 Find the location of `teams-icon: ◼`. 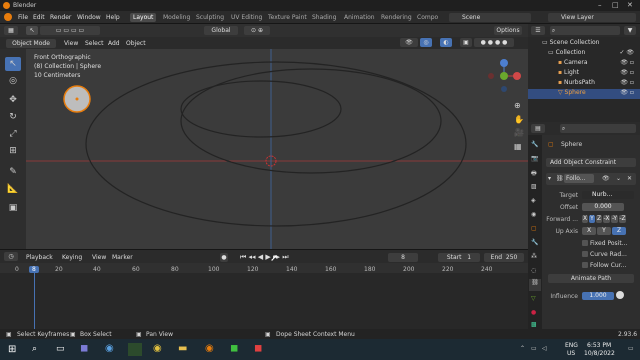

teams-icon: ◼ is located at coordinates (84, 348).